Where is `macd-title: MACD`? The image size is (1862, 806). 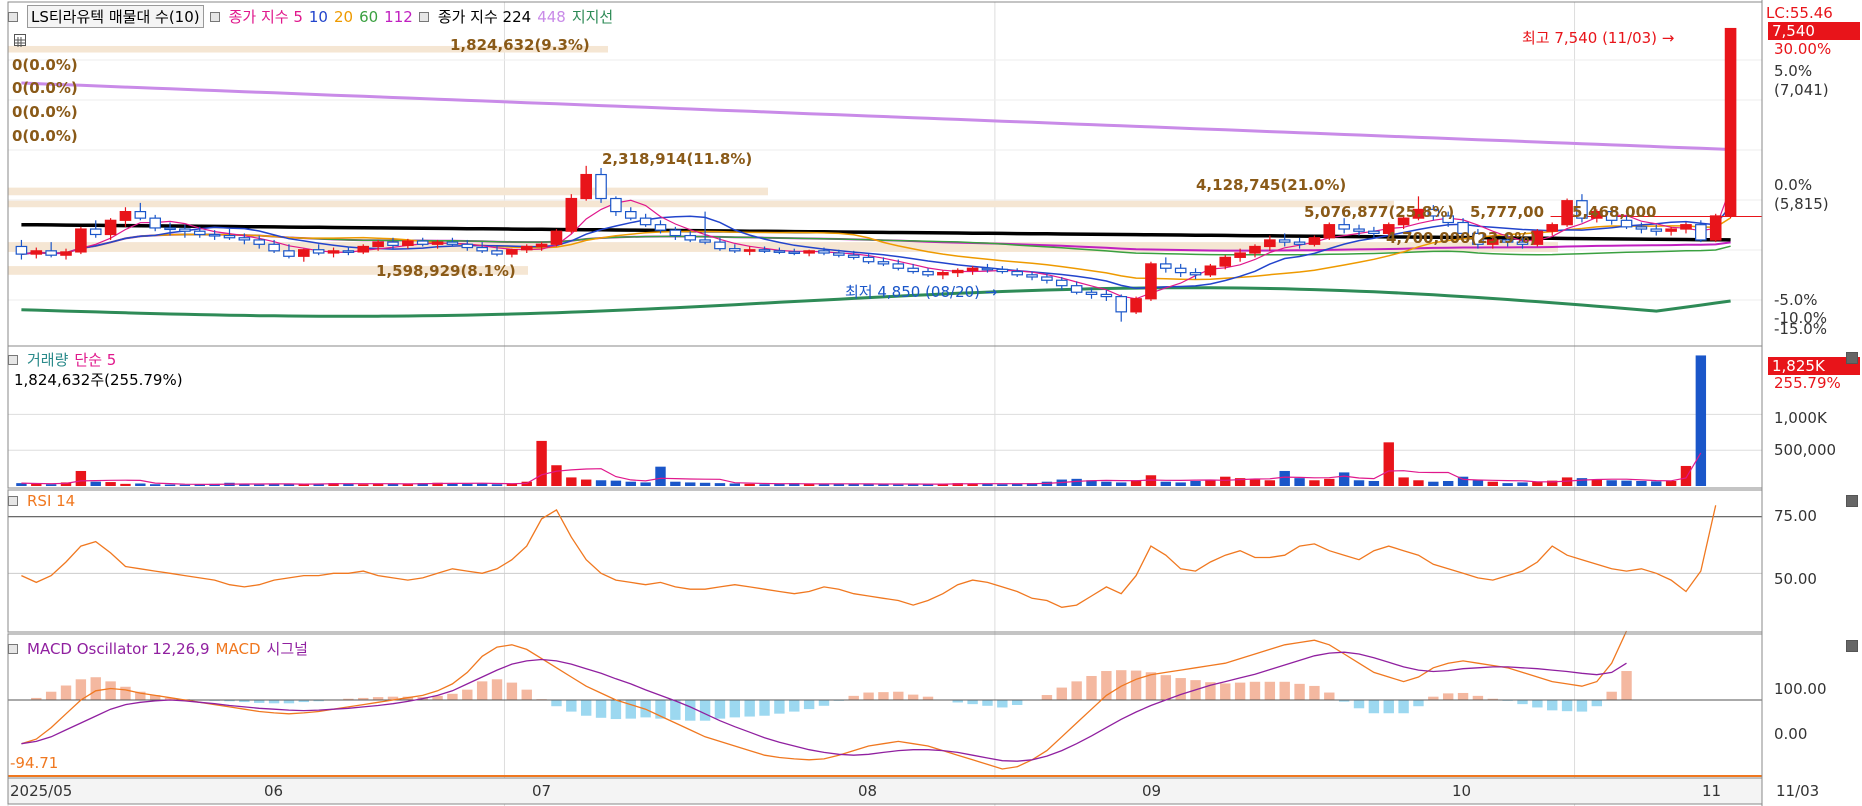 macd-title: MACD is located at coordinates (238, 649).